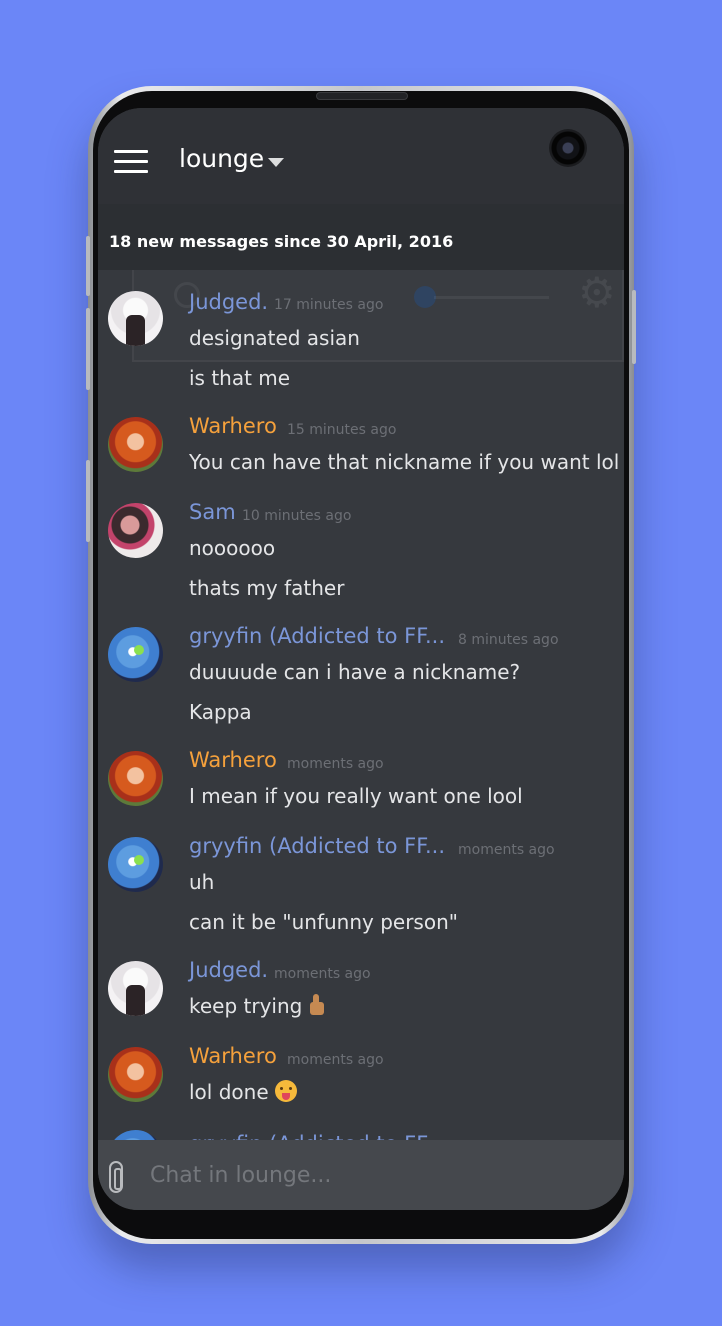  I want to click on ghost-gear-icon: ⚙, so click(597, 292).